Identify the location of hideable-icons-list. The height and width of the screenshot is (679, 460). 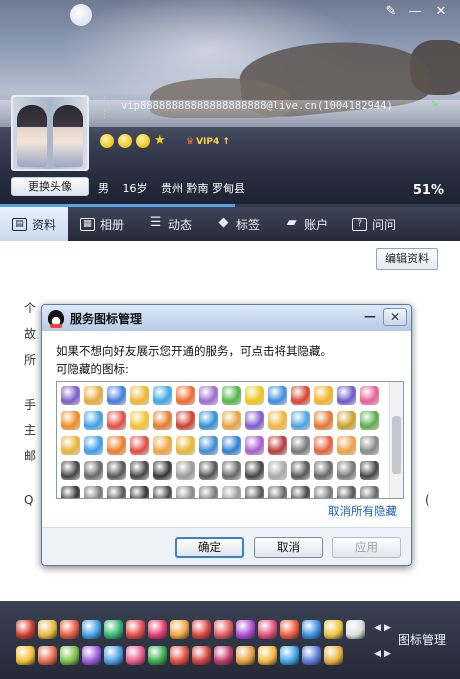
(230, 440).